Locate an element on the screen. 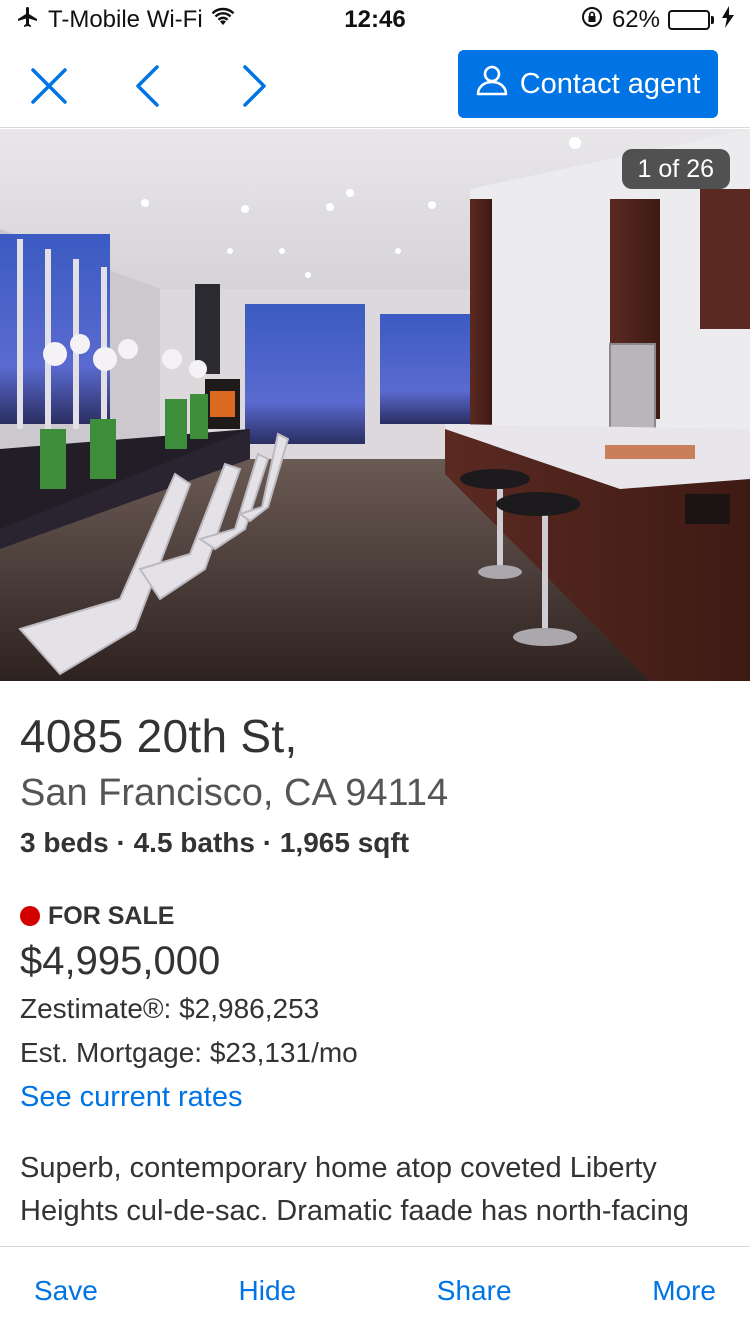  listing-status: FOR SALE is located at coordinates (375, 916).